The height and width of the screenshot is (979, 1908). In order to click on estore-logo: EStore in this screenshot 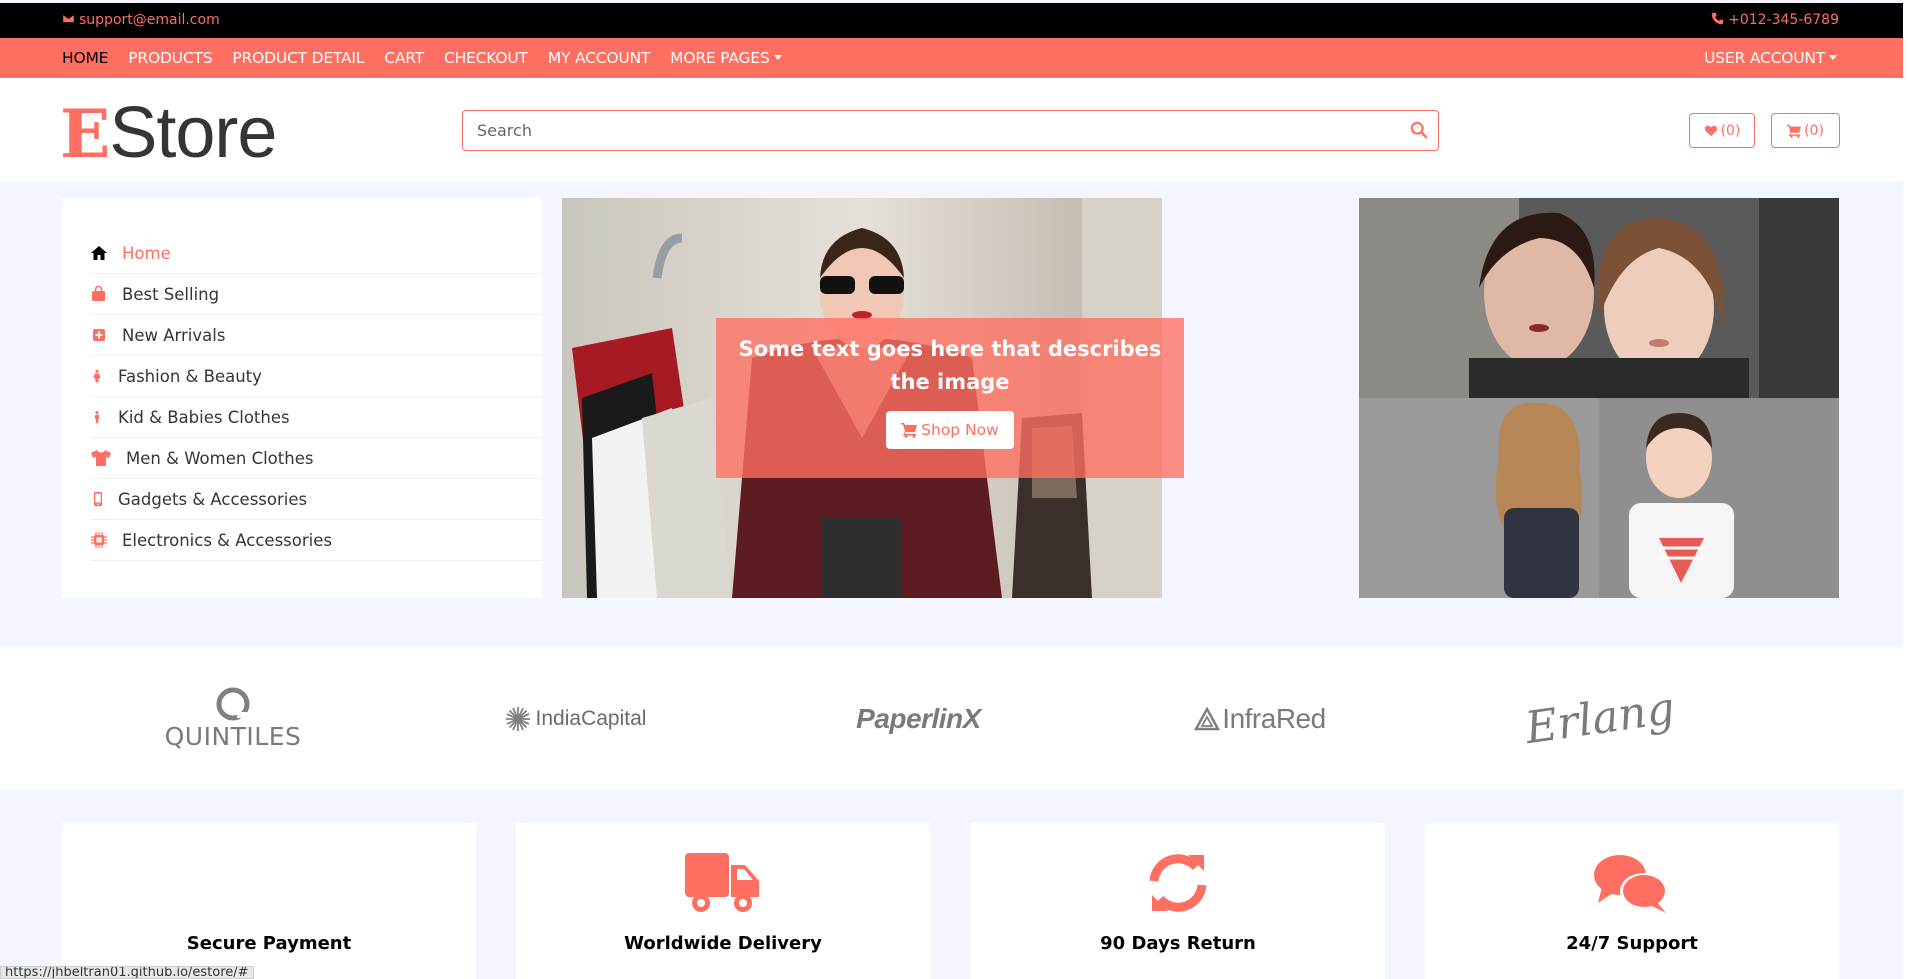, I will do `click(168, 134)`.